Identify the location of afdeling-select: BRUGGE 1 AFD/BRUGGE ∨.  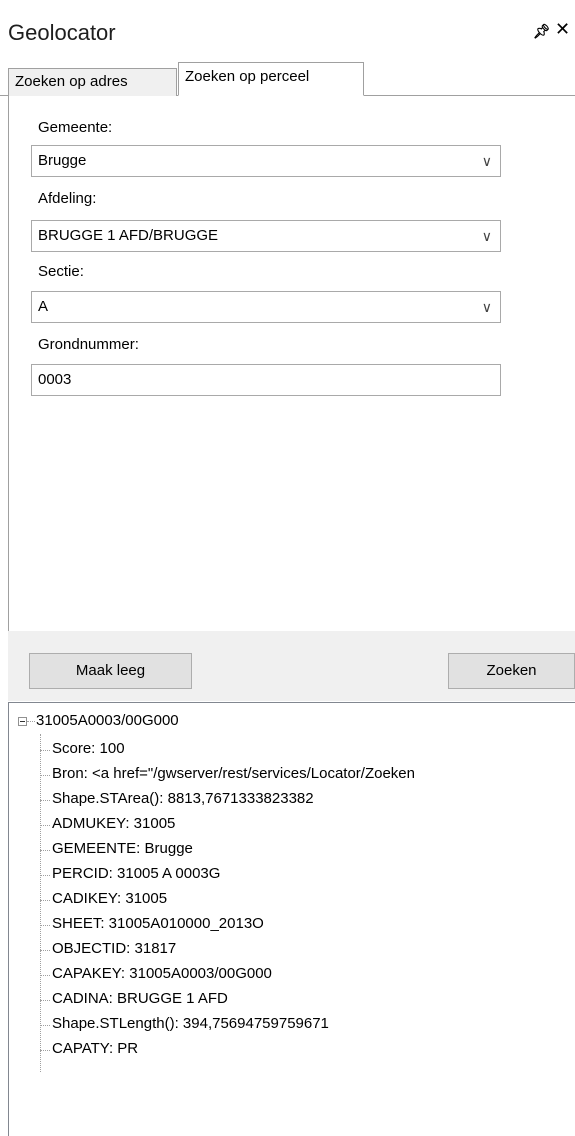
(266, 236).